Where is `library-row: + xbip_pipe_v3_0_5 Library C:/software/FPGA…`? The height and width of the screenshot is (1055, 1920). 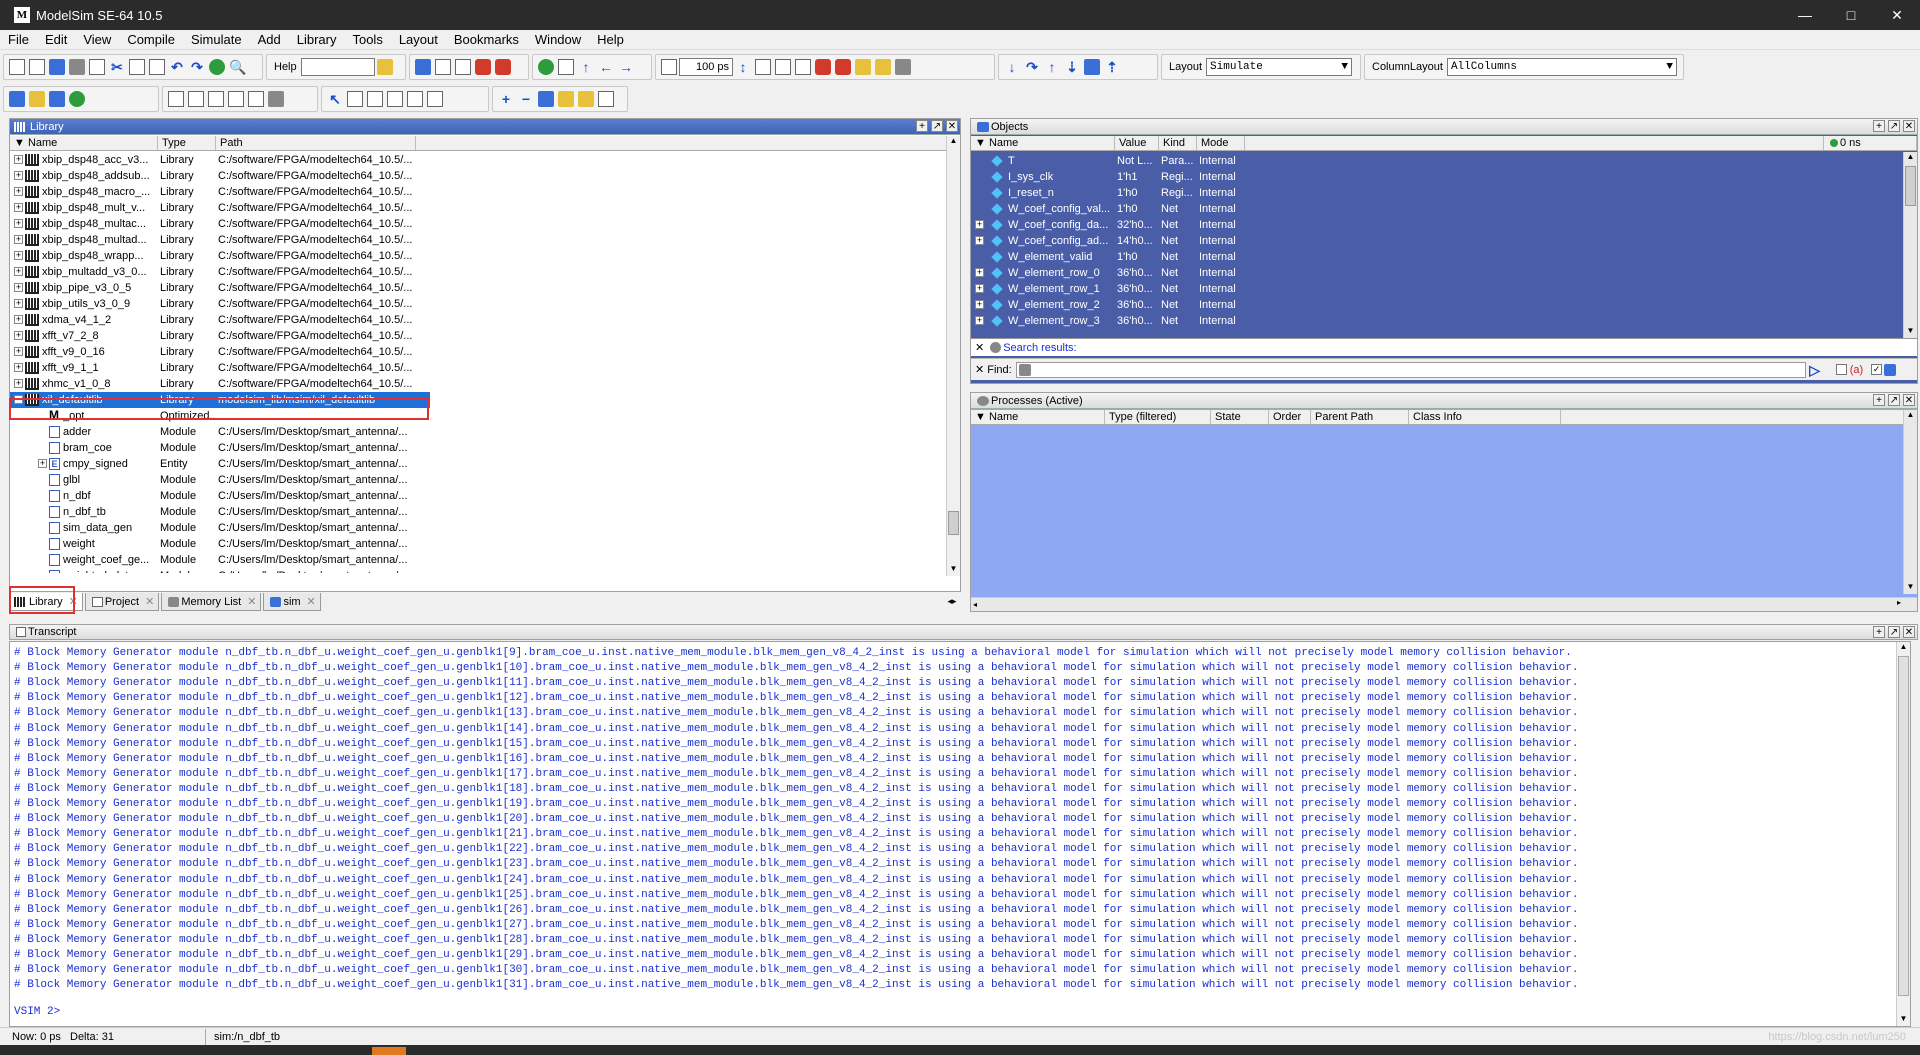
library-row: + xbip_pipe_v3_0_5 Library C:/software/FPGA… is located at coordinates (220, 288).